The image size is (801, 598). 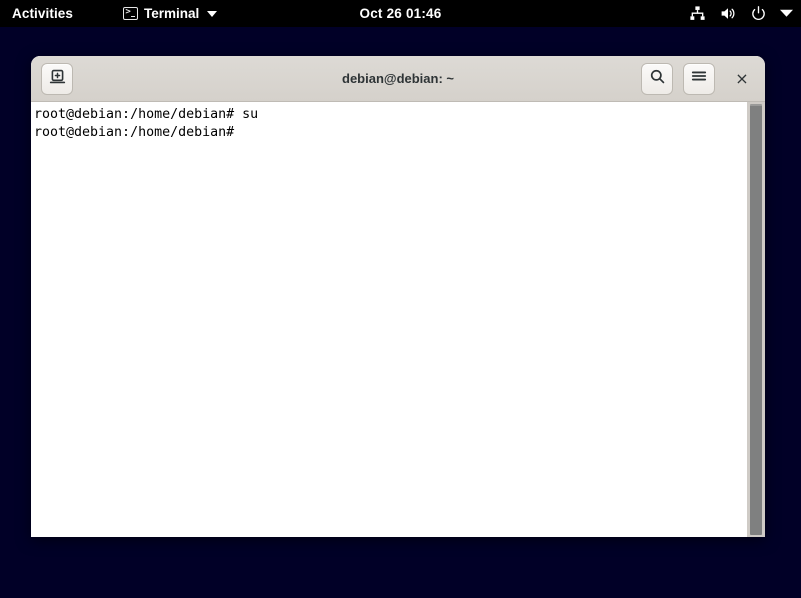 I want to click on hamburger-menu-icon, so click(x=699, y=78).